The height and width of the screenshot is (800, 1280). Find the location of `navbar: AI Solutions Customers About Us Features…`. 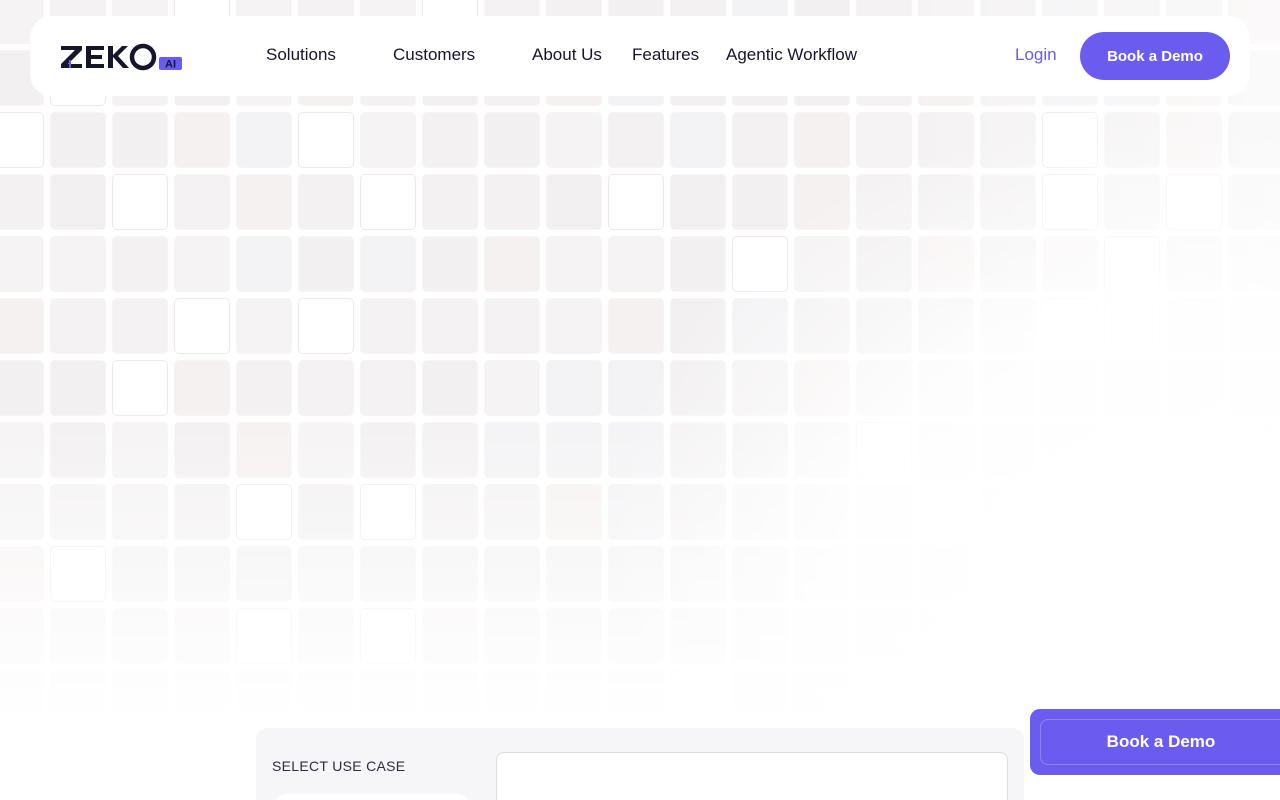

navbar: AI Solutions Customers About Us Features… is located at coordinates (640, 56).